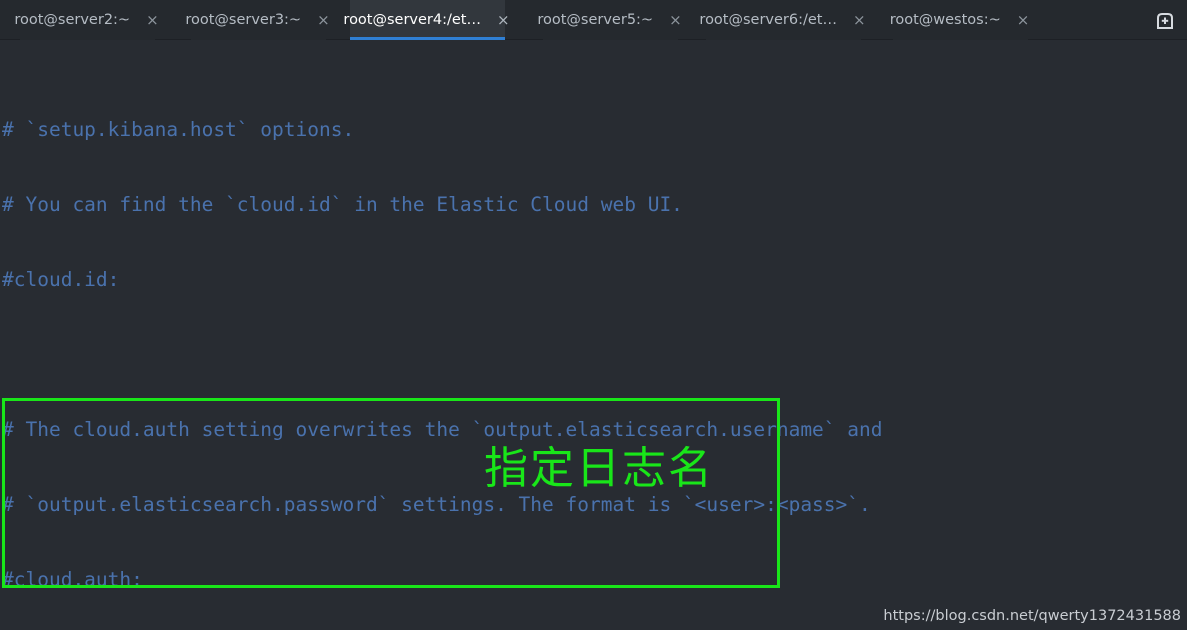  What do you see at coordinates (465, 579) in the screenshot?
I see `terminal-line: #cloud.auth:` at bounding box center [465, 579].